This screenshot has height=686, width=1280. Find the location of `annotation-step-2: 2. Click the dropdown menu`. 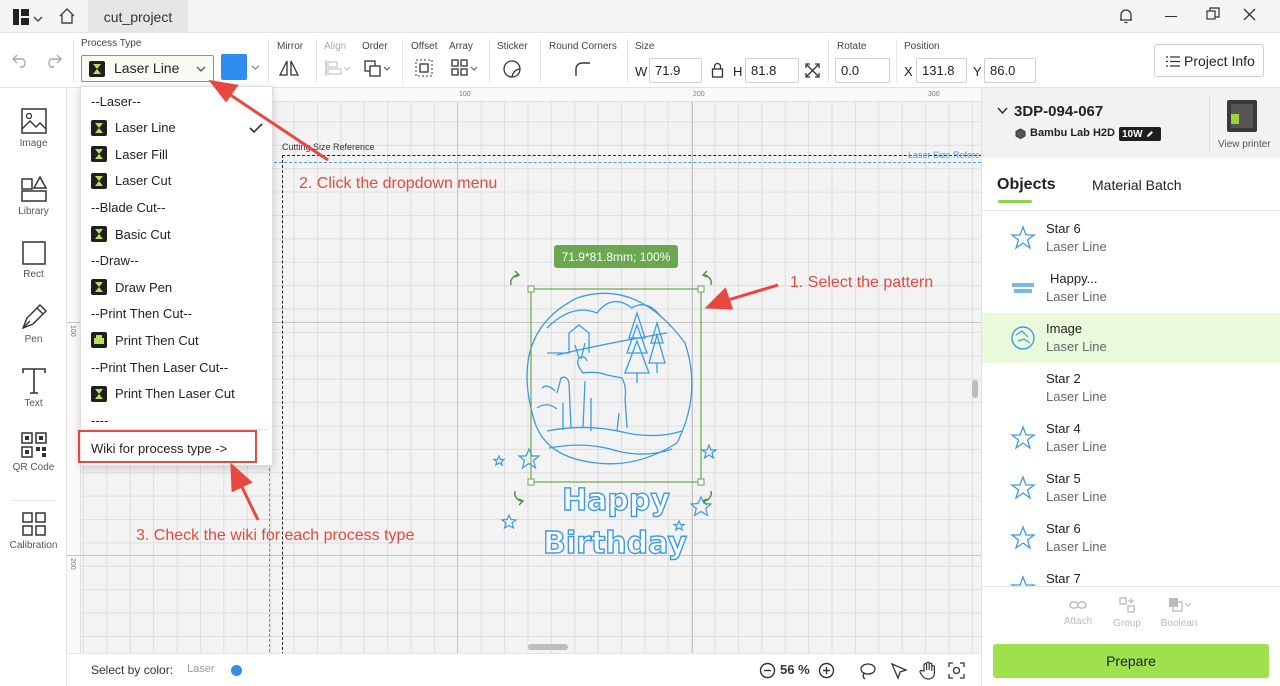

annotation-step-2: 2. Click the dropdown menu is located at coordinates (398, 183).